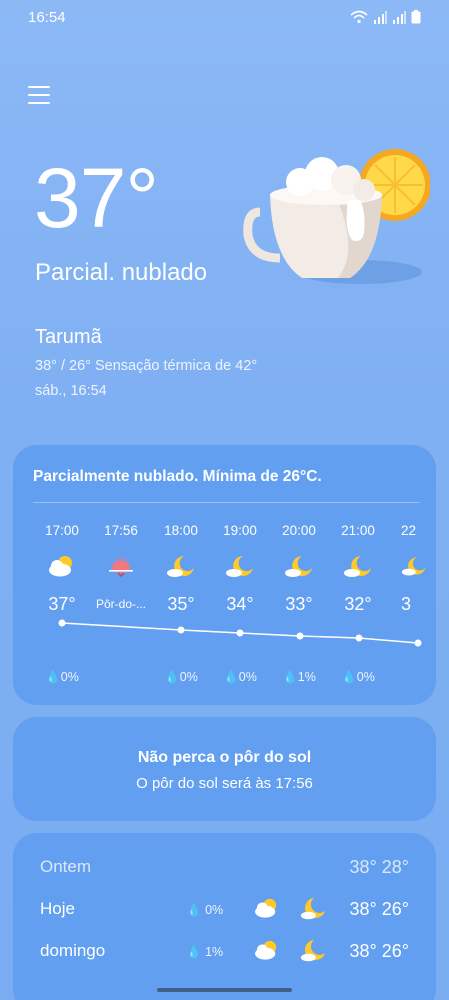 The height and width of the screenshot is (1000, 449). Describe the element at coordinates (380, 17) in the screenshot. I see `signal-icon` at that location.